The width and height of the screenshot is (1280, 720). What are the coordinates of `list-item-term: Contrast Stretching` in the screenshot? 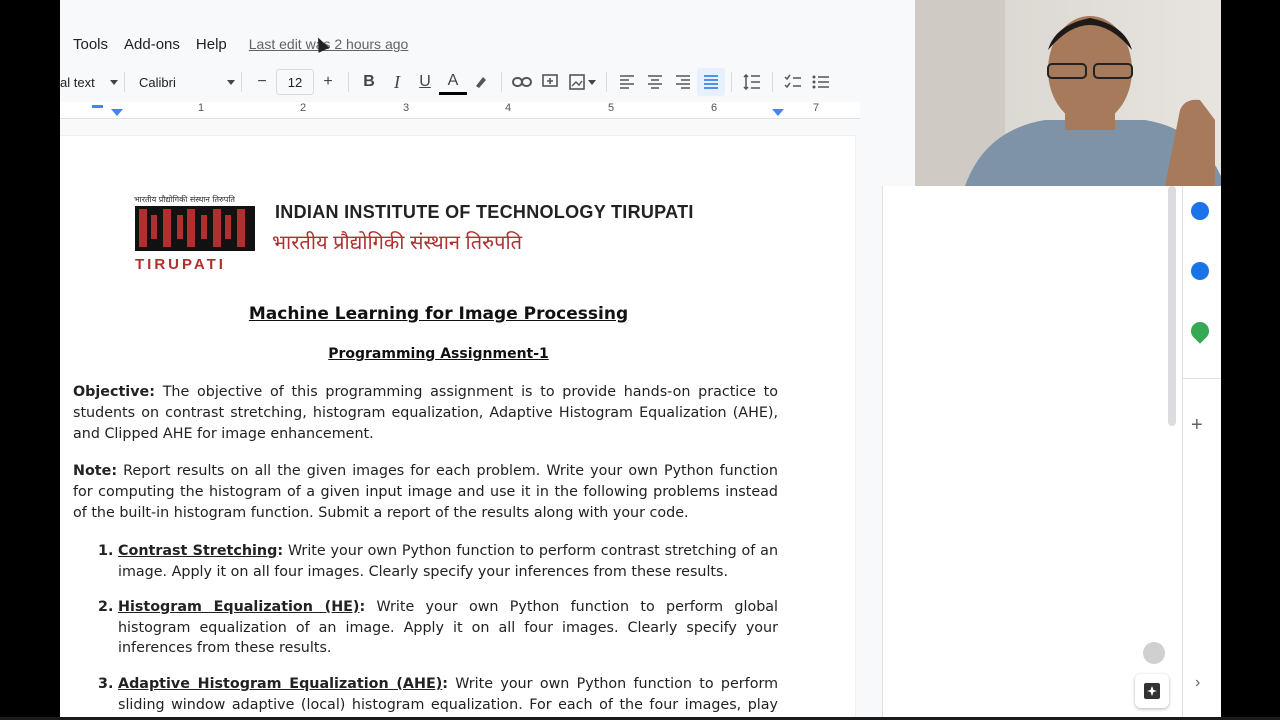 It's located at (198, 551).